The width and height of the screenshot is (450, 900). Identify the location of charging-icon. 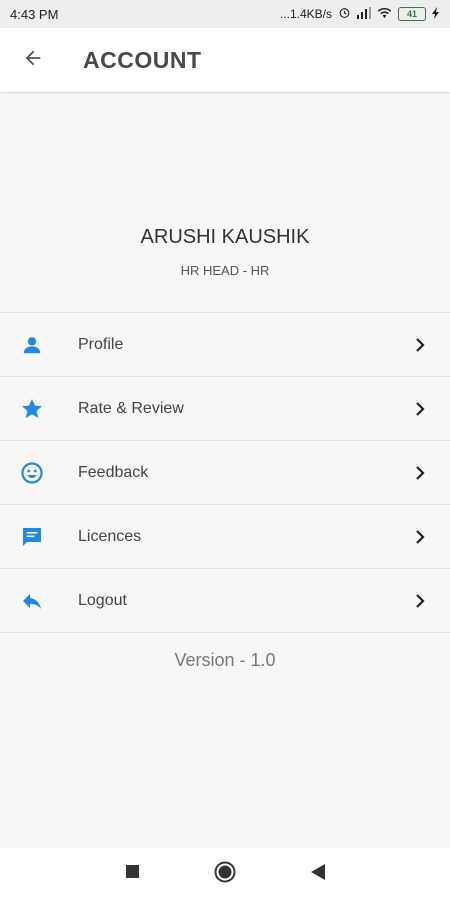
(436, 14).